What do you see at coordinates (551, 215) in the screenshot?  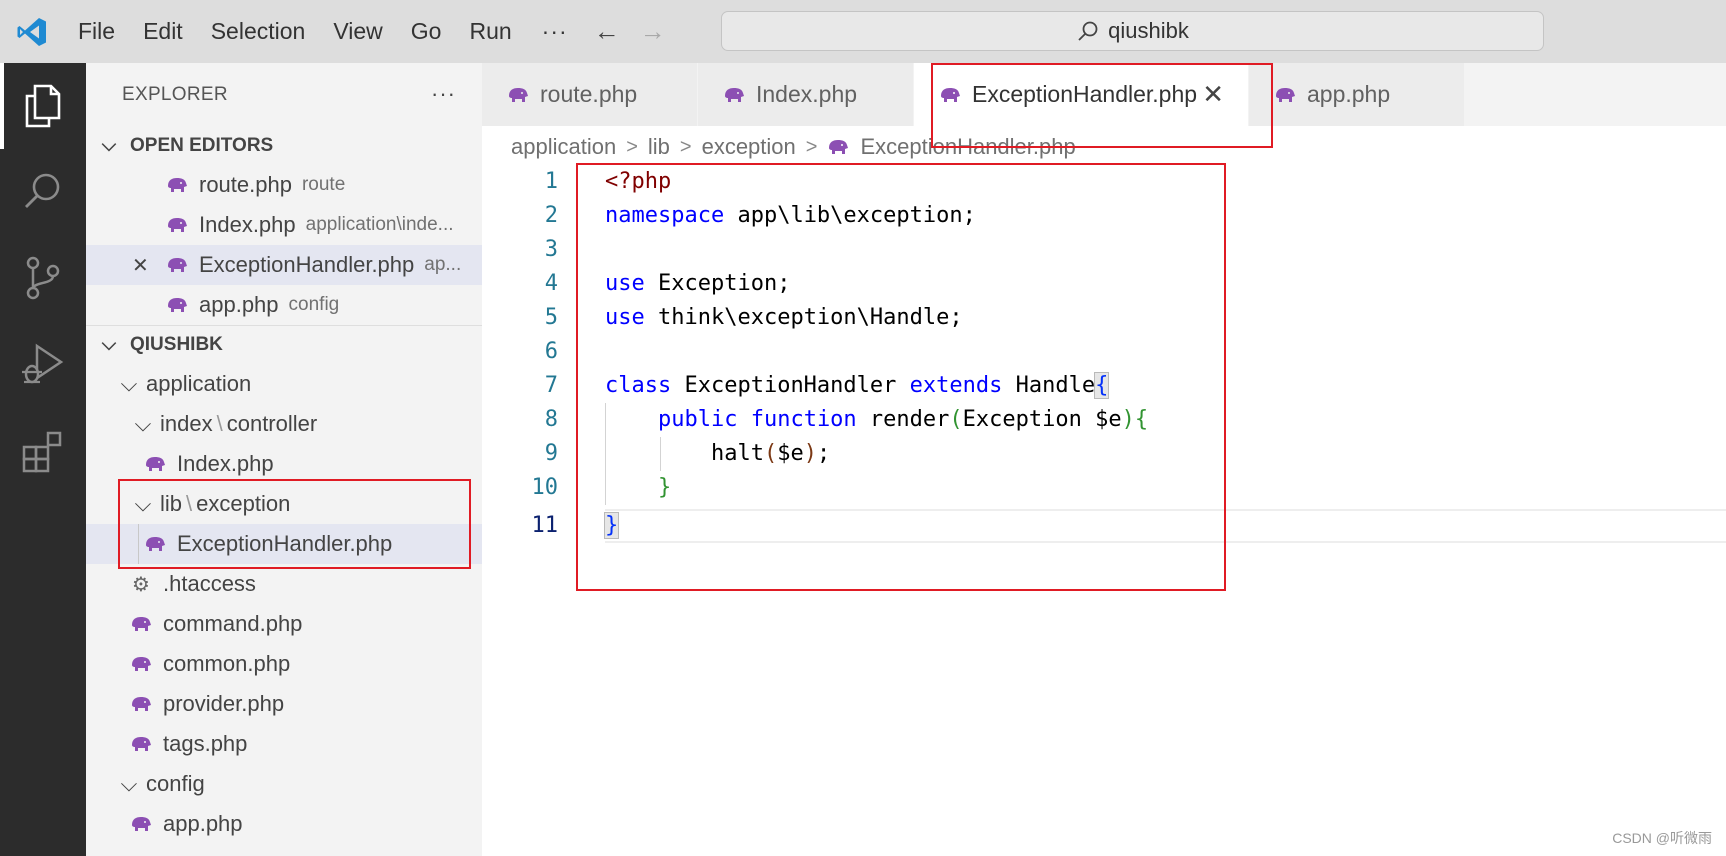 I see `line-number: 2` at bounding box center [551, 215].